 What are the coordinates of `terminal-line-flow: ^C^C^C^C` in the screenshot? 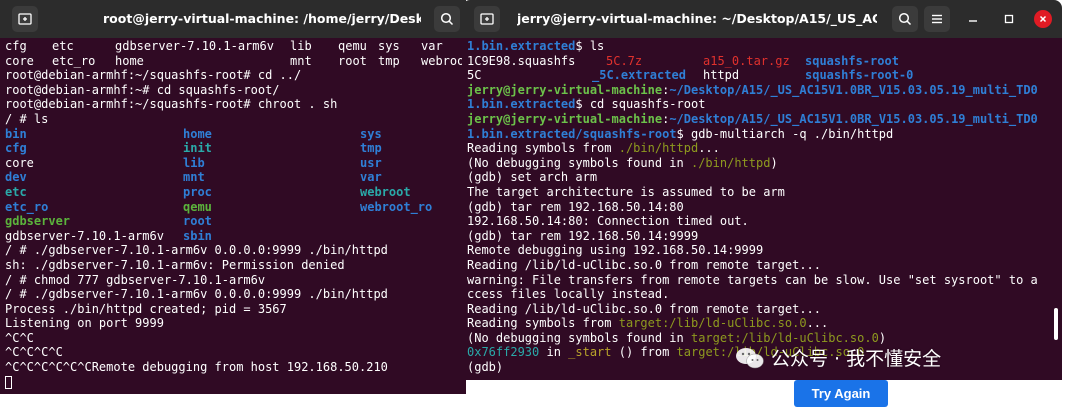 It's located at (34, 352).